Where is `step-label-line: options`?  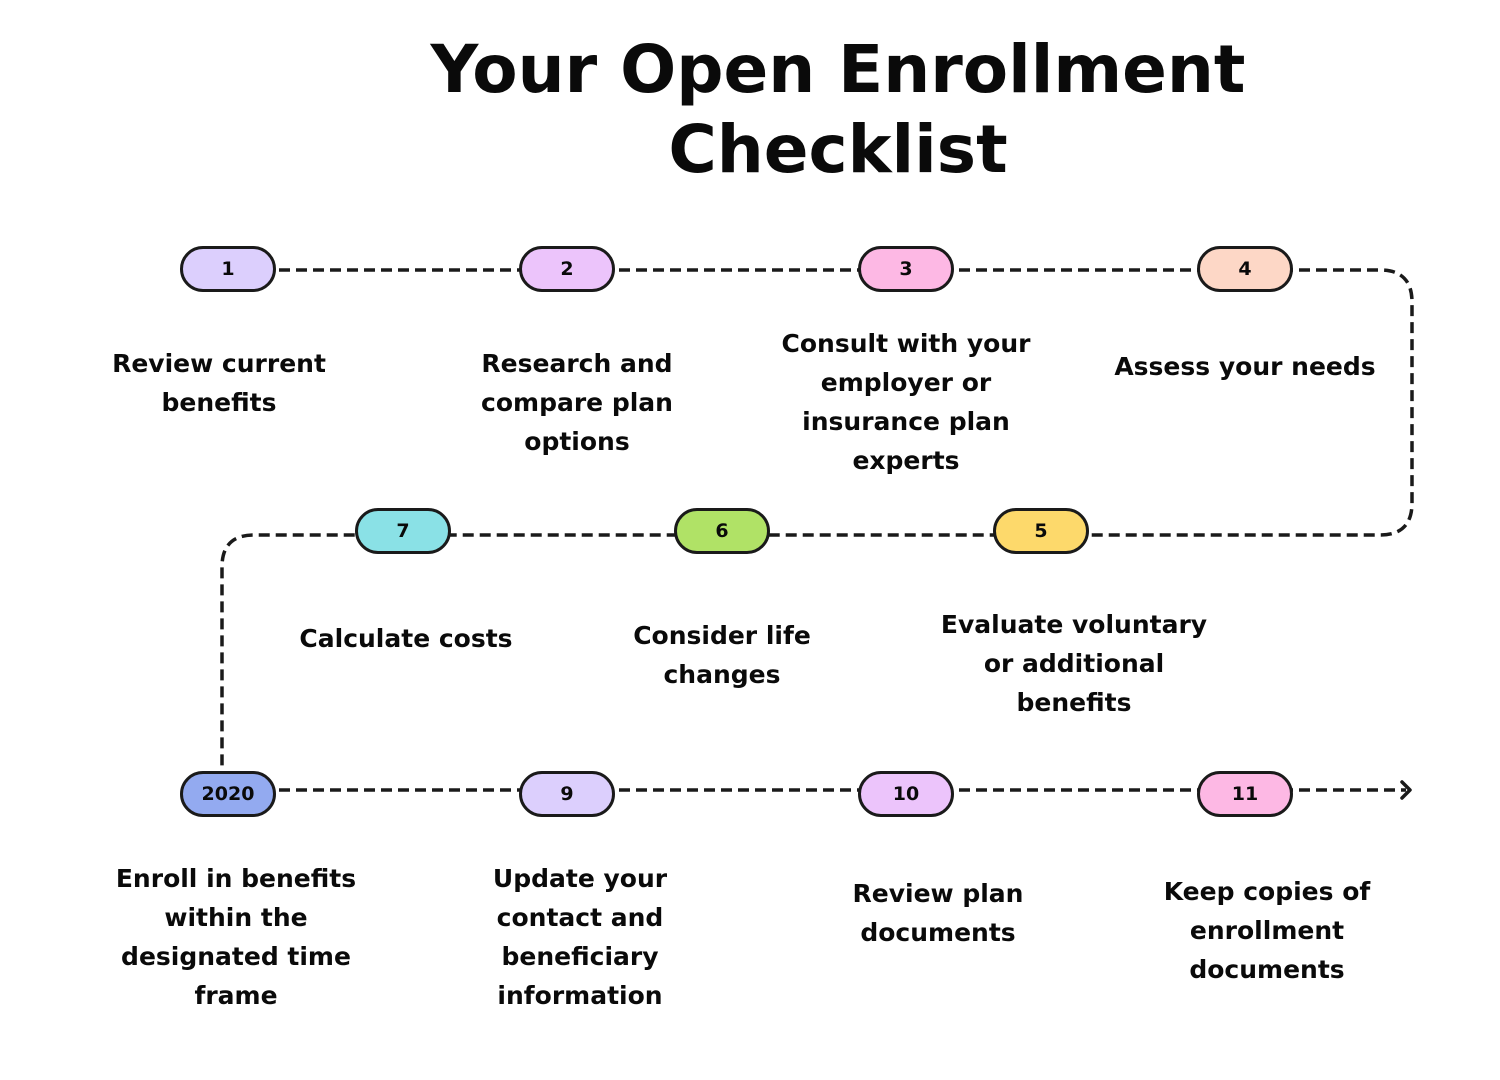 step-label-line: options is located at coordinates (577, 441).